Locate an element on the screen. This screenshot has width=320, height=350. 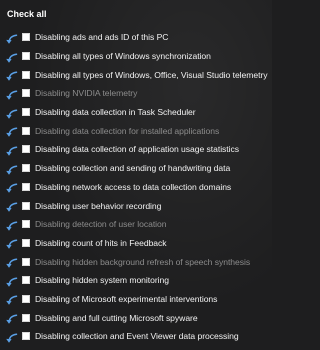
list-item: Disabling count of hits in Feedback is located at coordinates (136, 243).